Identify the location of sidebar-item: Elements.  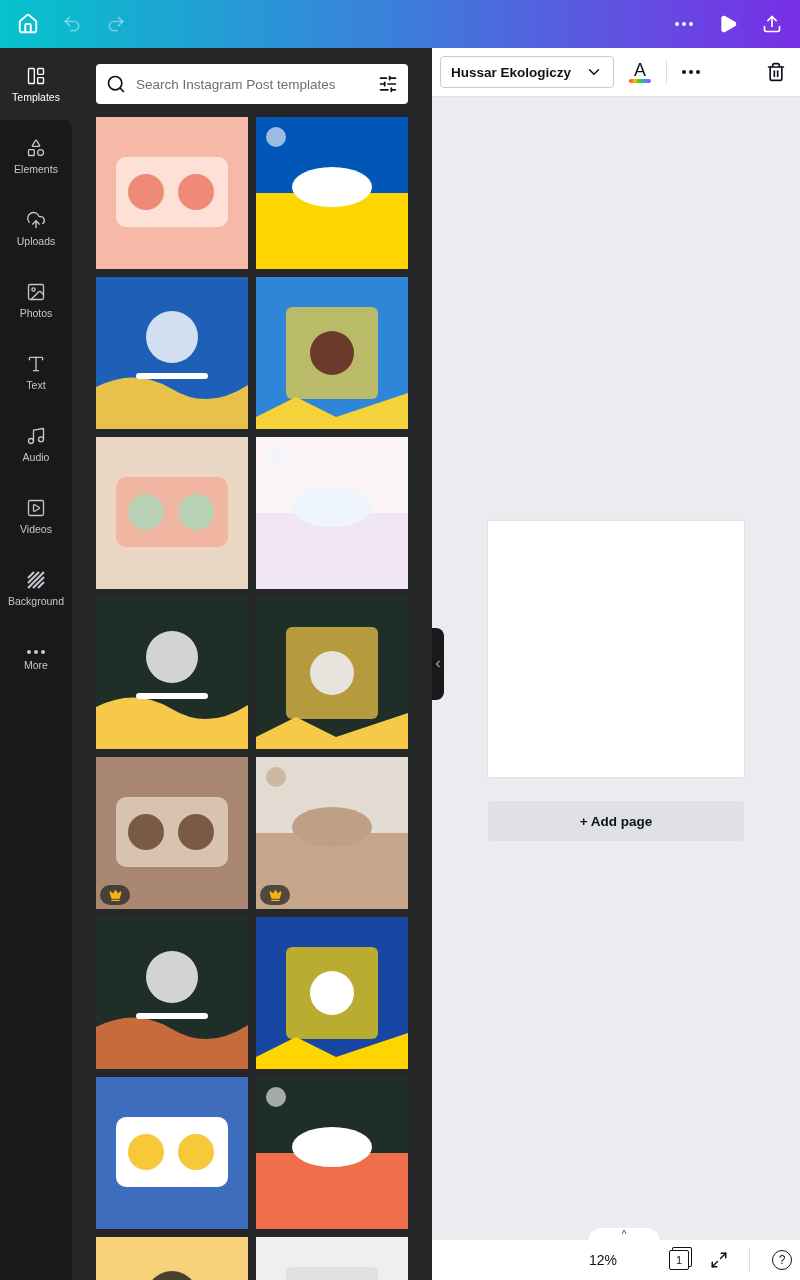
(36, 156).